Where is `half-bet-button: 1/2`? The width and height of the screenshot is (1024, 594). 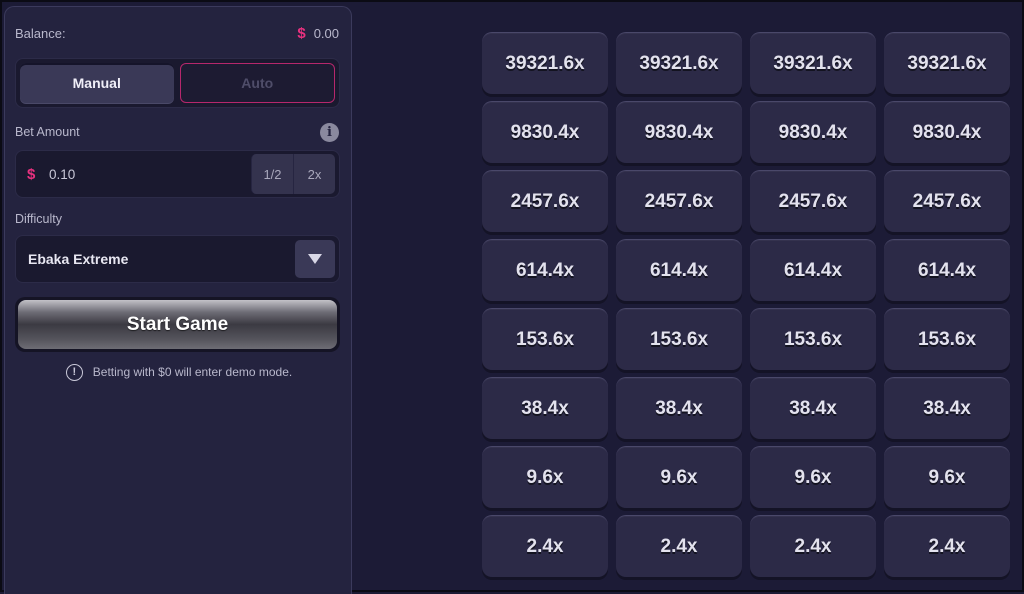 half-bet-button: 1/2 is located at coordinates (272, 174).